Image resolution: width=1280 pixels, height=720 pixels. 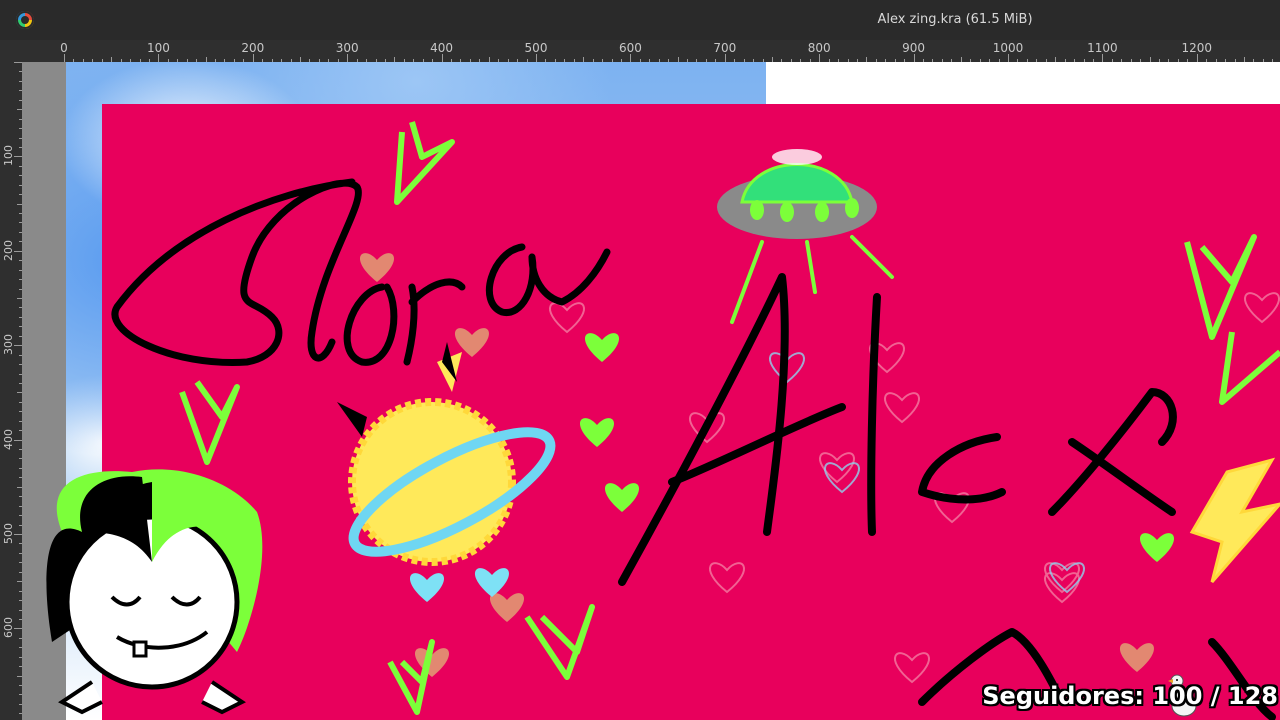 What do you see at coordinates (536, 48) in the screenshot?
I see `ruler-h-label: 500` at bounding box center [536, 48].